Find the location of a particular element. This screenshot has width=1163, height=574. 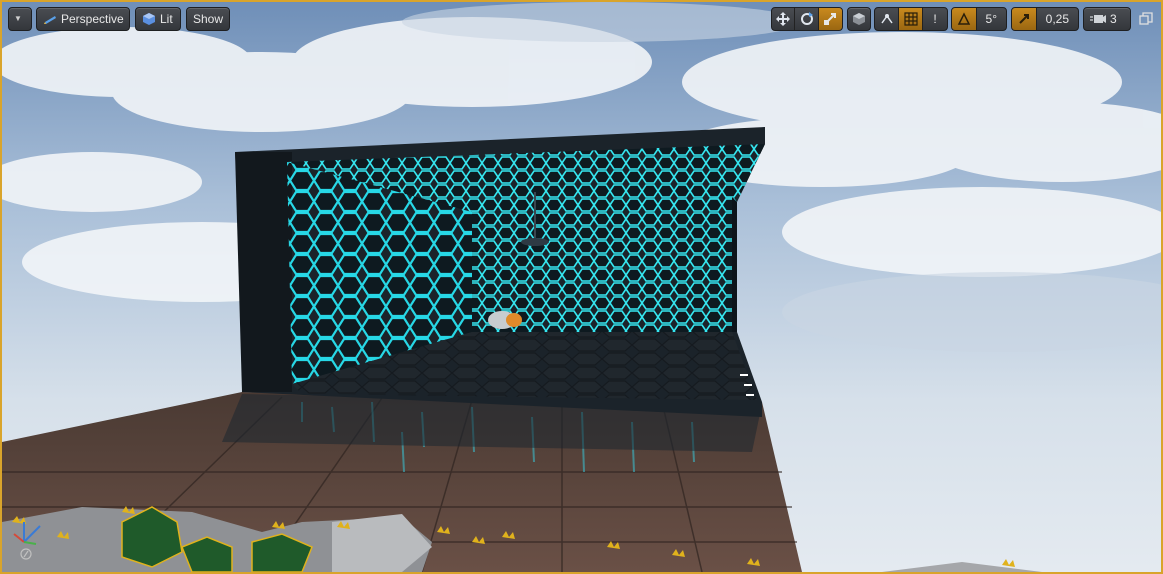

perspective-button: Perspective is located at coordinates (83, 19).